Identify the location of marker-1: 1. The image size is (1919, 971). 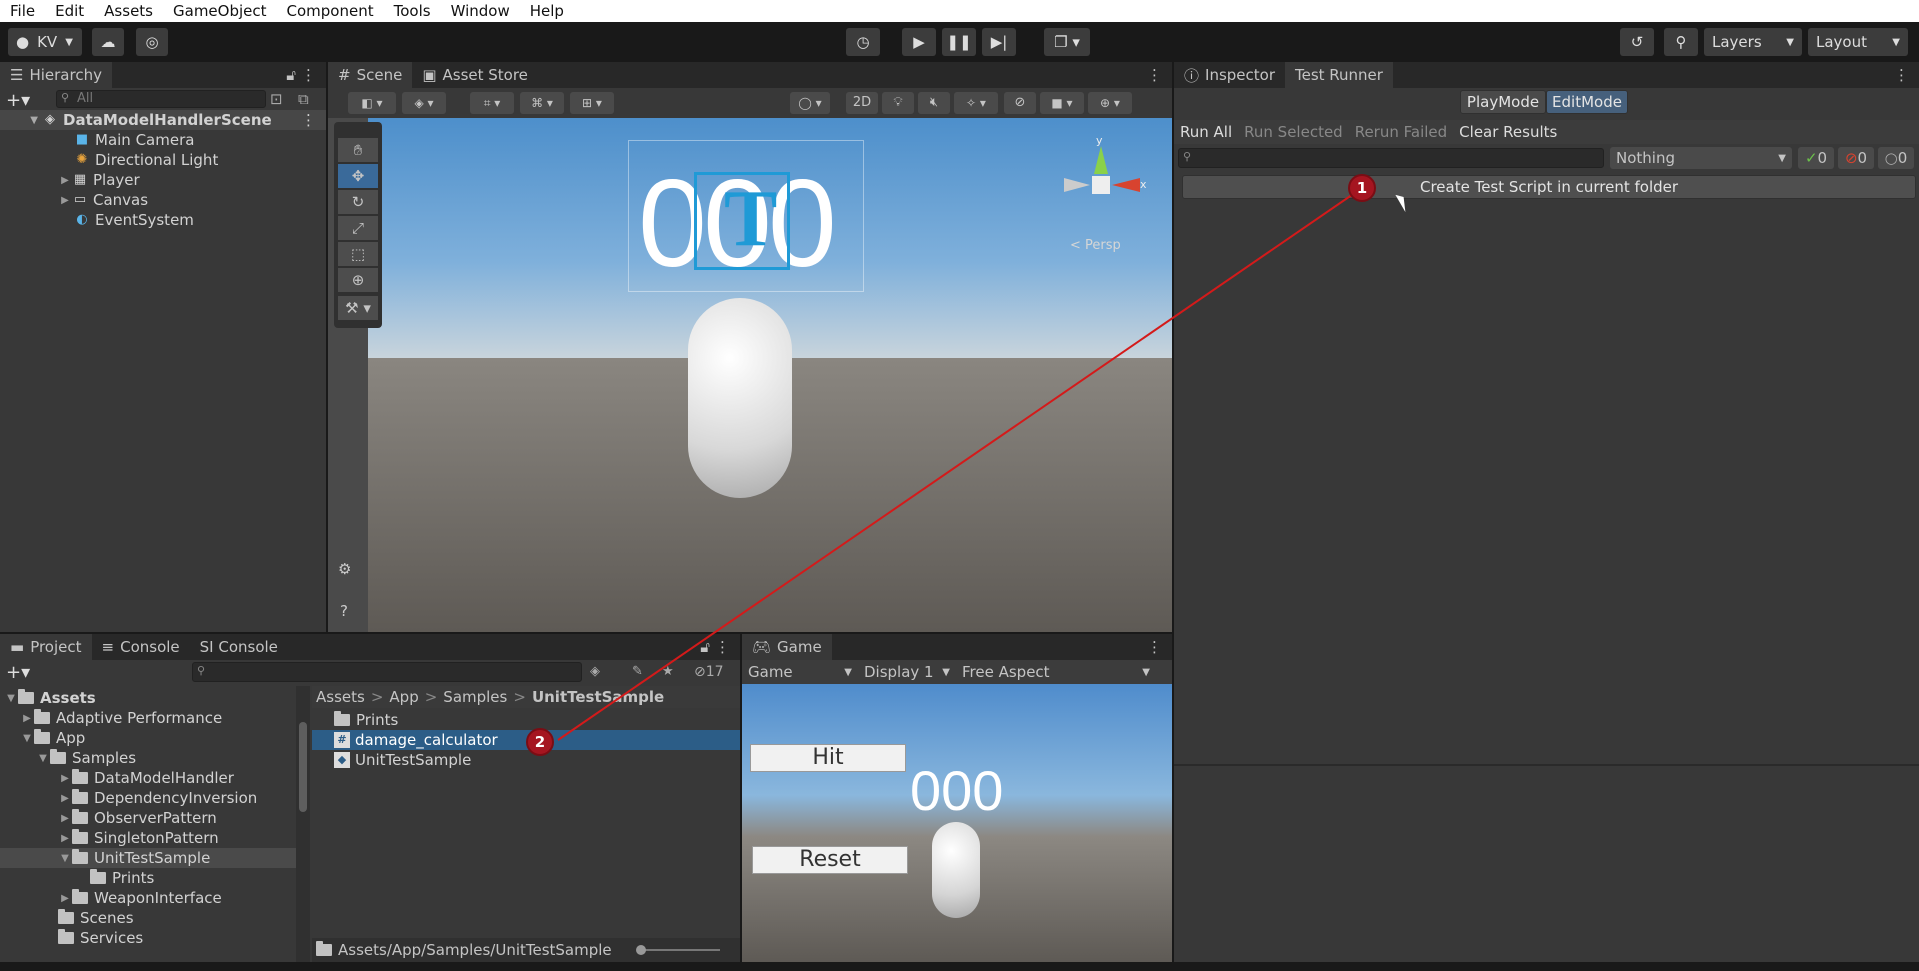
(1362, 188).